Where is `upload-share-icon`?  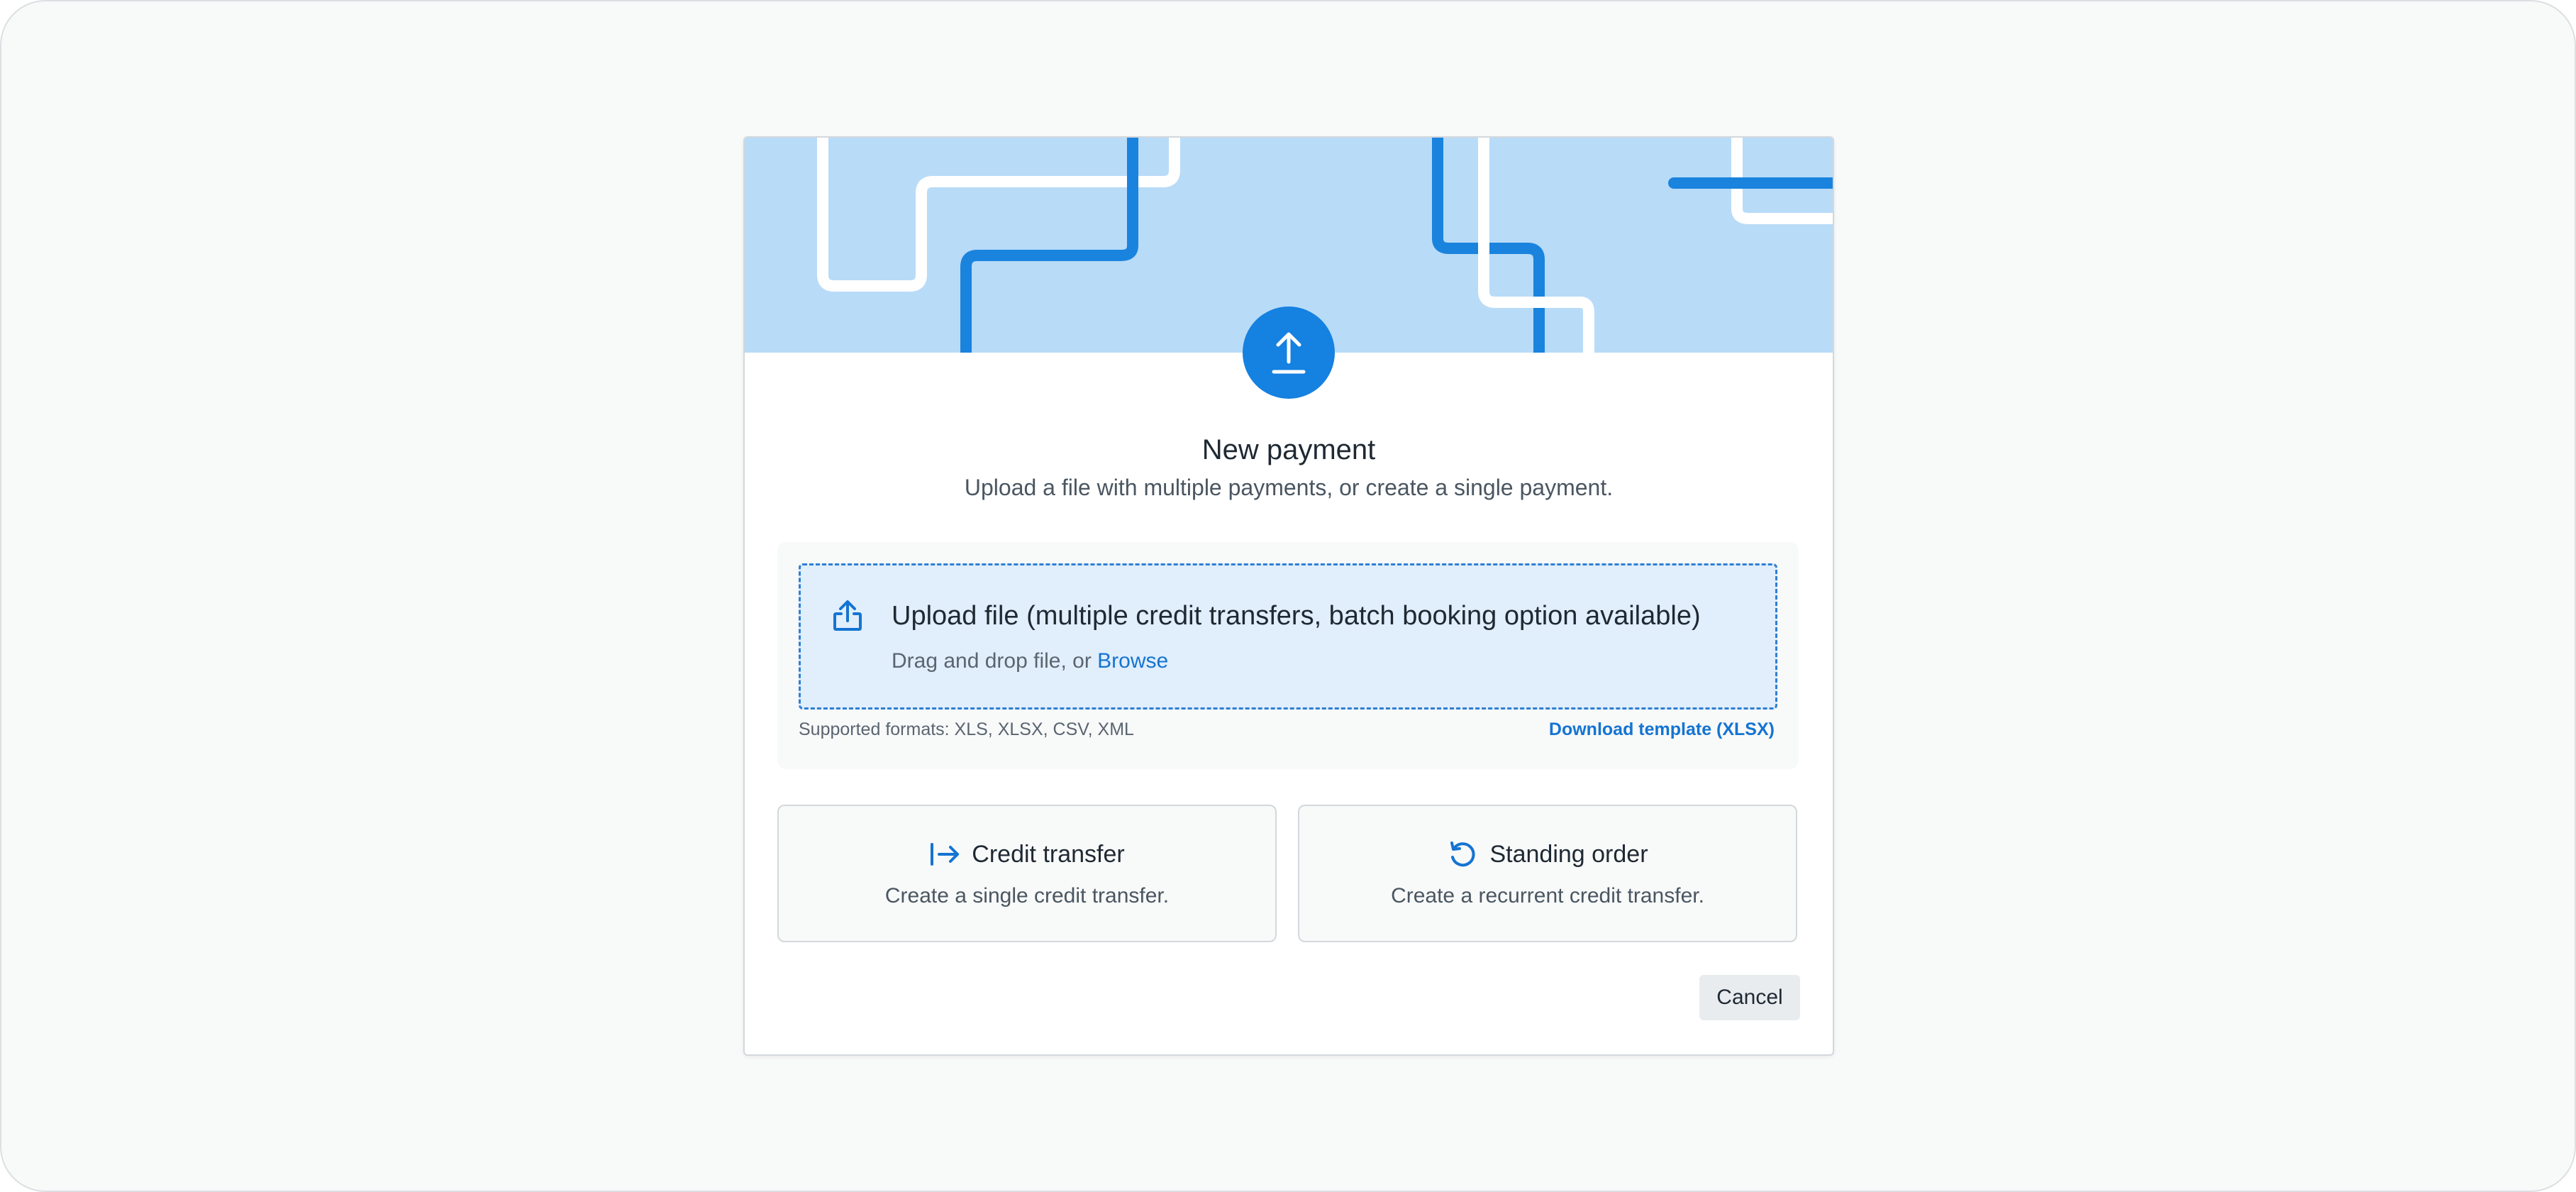
upload-share-icon is located at coordinates (848, 615).